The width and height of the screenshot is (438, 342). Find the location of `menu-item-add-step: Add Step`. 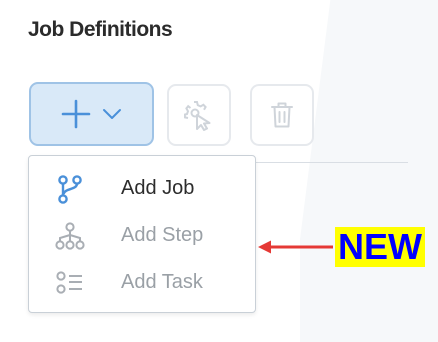

menu-item-add-step: Add Step is located at coordinates (142, 235).